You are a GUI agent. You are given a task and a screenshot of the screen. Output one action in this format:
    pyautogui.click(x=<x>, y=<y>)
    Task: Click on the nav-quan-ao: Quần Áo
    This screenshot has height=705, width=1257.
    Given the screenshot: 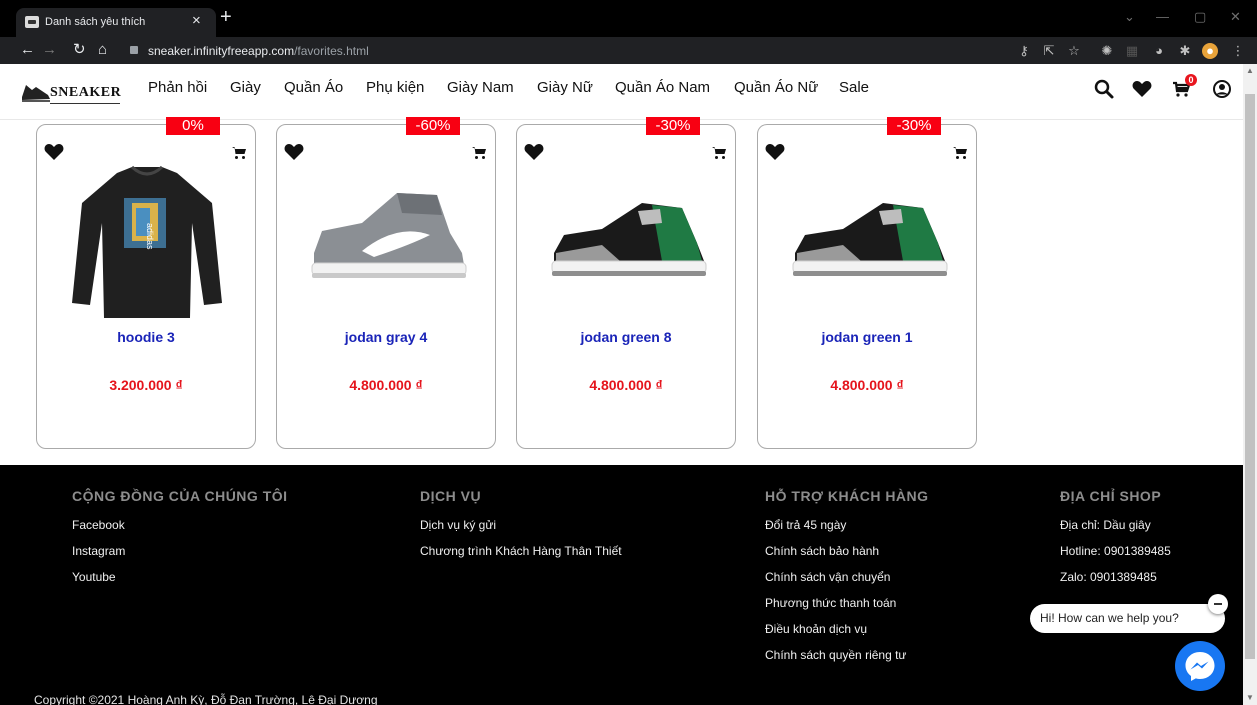 What is the action you would take?
    pyautogui.click(x=313, y=87)
    